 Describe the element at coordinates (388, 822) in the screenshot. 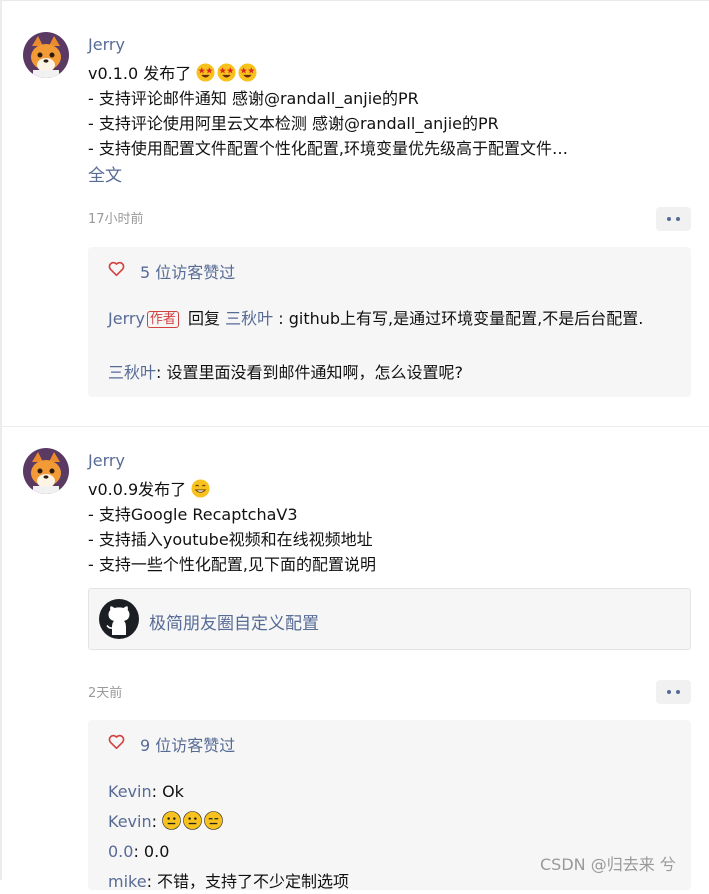

I see `comment-item: Kevin:` at that location.